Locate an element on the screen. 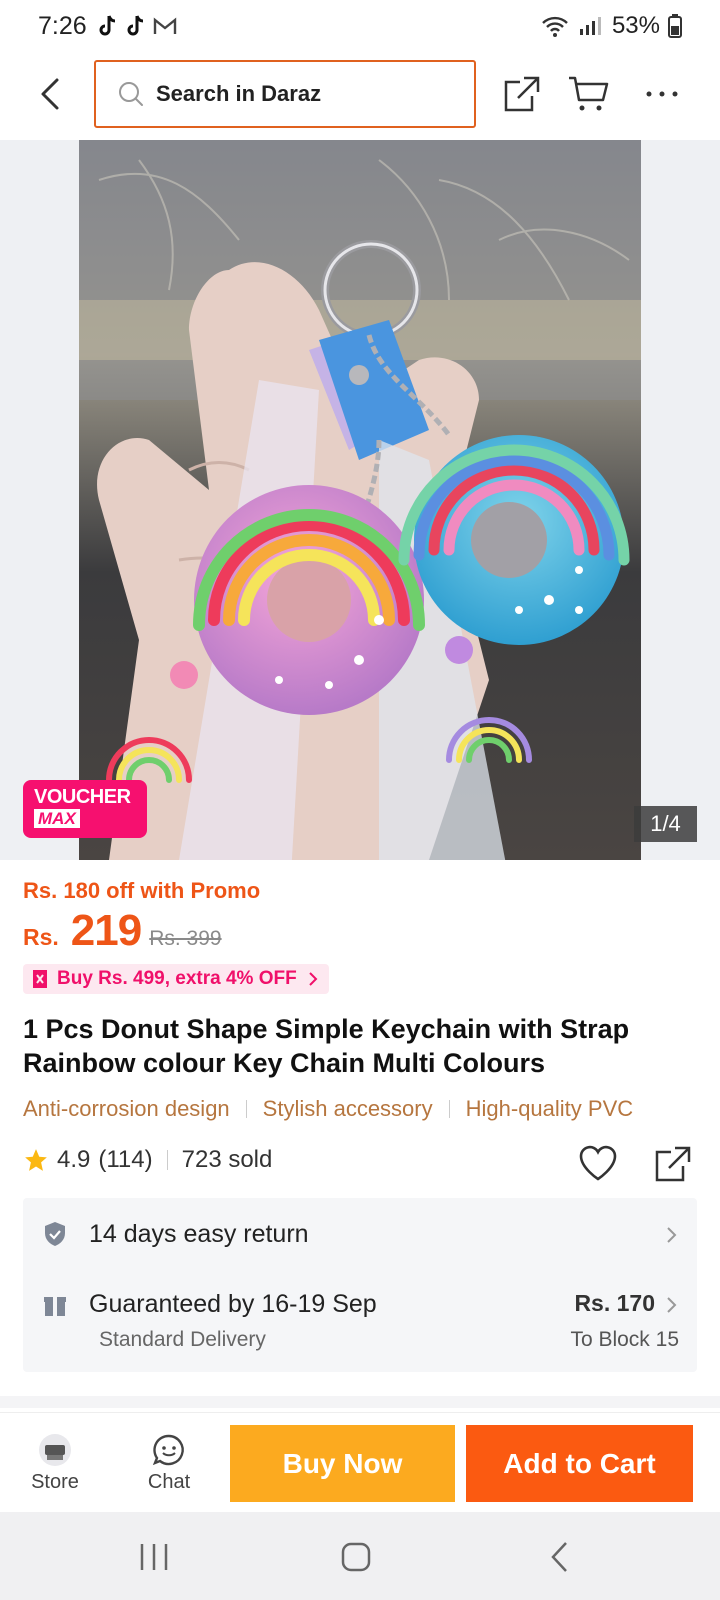 This screenshot has width=720, height=1600. heart-icon is located at coordinates (598, 1163).